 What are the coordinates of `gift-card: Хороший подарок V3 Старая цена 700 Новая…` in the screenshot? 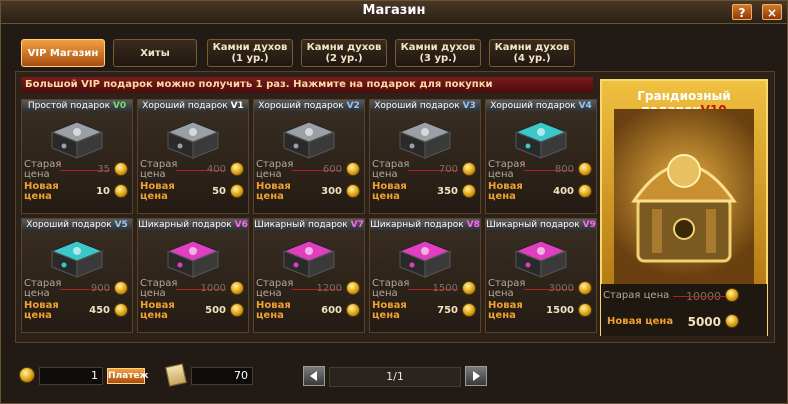 It's located at (425, 156).